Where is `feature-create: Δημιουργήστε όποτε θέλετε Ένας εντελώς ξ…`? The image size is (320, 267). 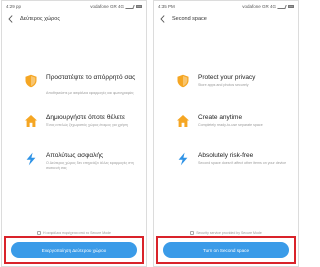
feature-create: Δημιουργήστε όποτε θέλετε Ένας εντελώς ξ… is located at coordinates (74, 129).